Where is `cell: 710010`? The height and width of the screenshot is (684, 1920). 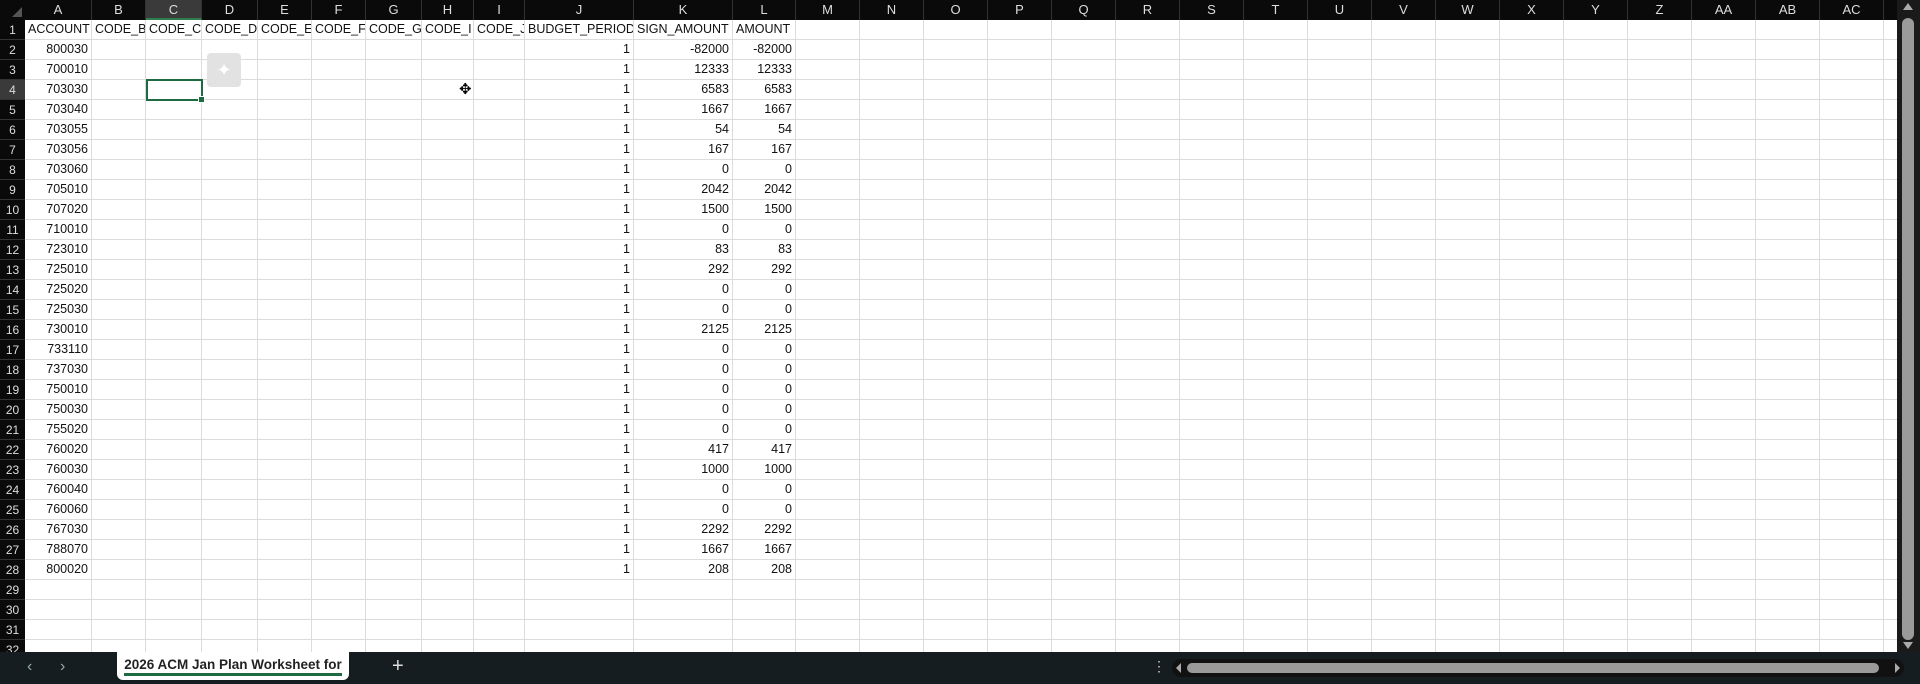
cell: 710010 is located at coordinates (58, 230).